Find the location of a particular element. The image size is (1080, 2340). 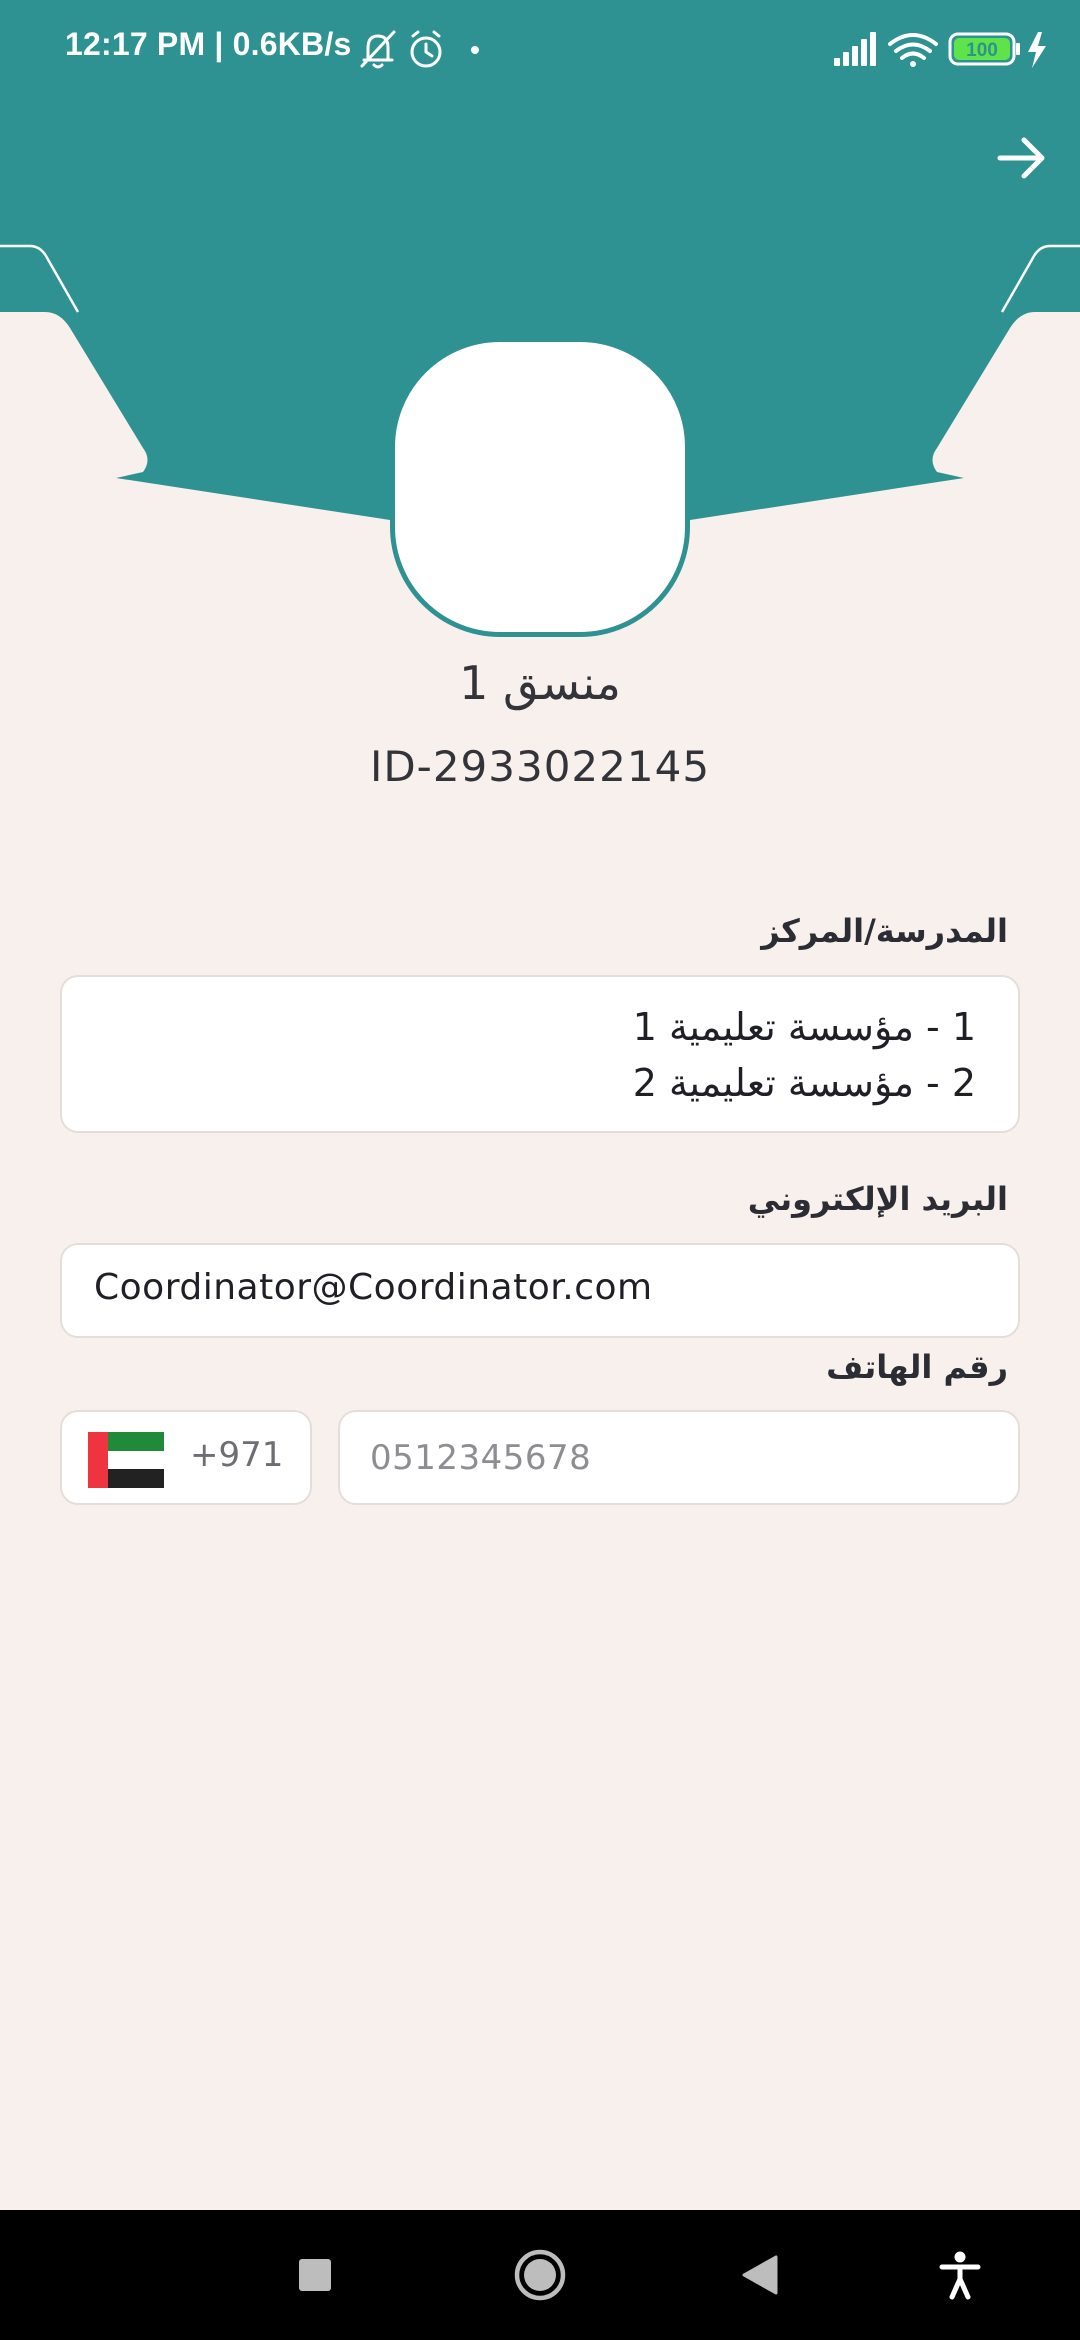

avatar is located at coordinates (540, 487).